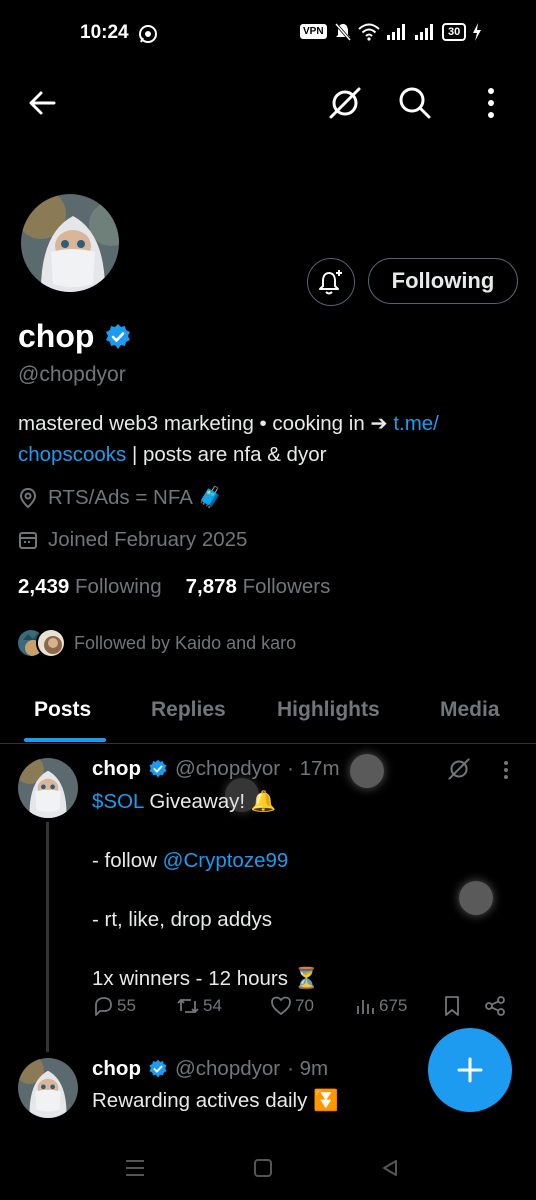 Image resolution: width=536 pixels, height=1200 pixels. Describe the element at coordinates (268, 717) in the screenshot. I see `profile-tabs: Posts Replies Highlights Media` at that location.